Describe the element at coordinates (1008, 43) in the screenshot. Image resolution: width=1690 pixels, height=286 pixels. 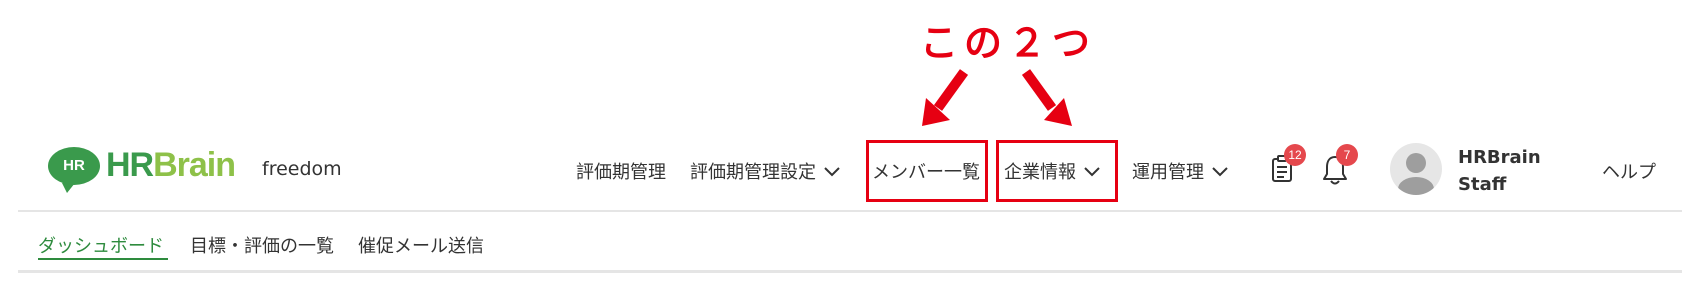
I see `annotation-text: この２つ` at that location.